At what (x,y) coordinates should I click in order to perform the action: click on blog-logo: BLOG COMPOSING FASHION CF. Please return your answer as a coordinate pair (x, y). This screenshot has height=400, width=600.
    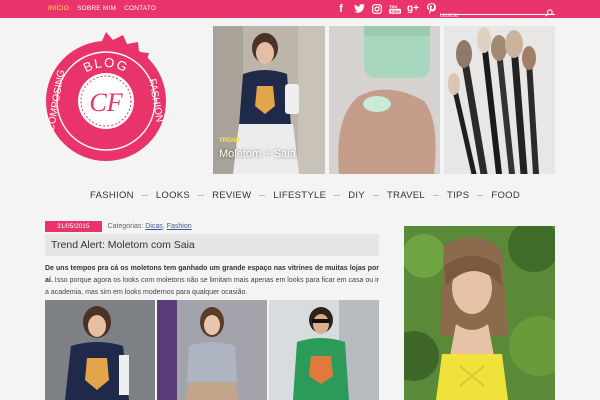
    Looking at the image, I should click on (106, 101).